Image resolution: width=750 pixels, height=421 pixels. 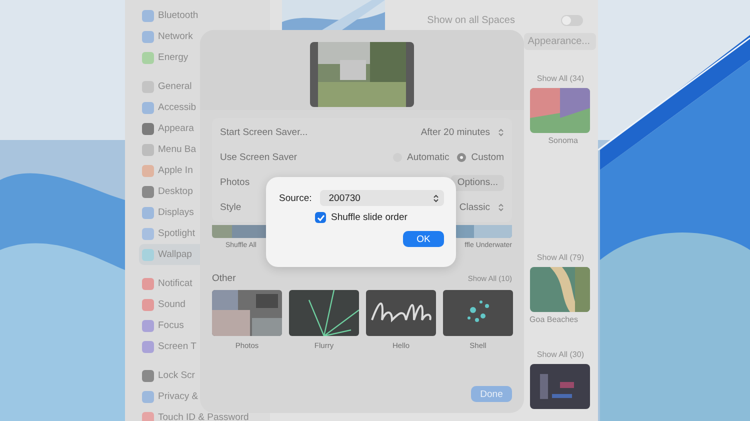 What do you see at coordinates (172, 304) in the screenshot?
I see `sidebar-label: Sound` at bounding box center [172, 304].